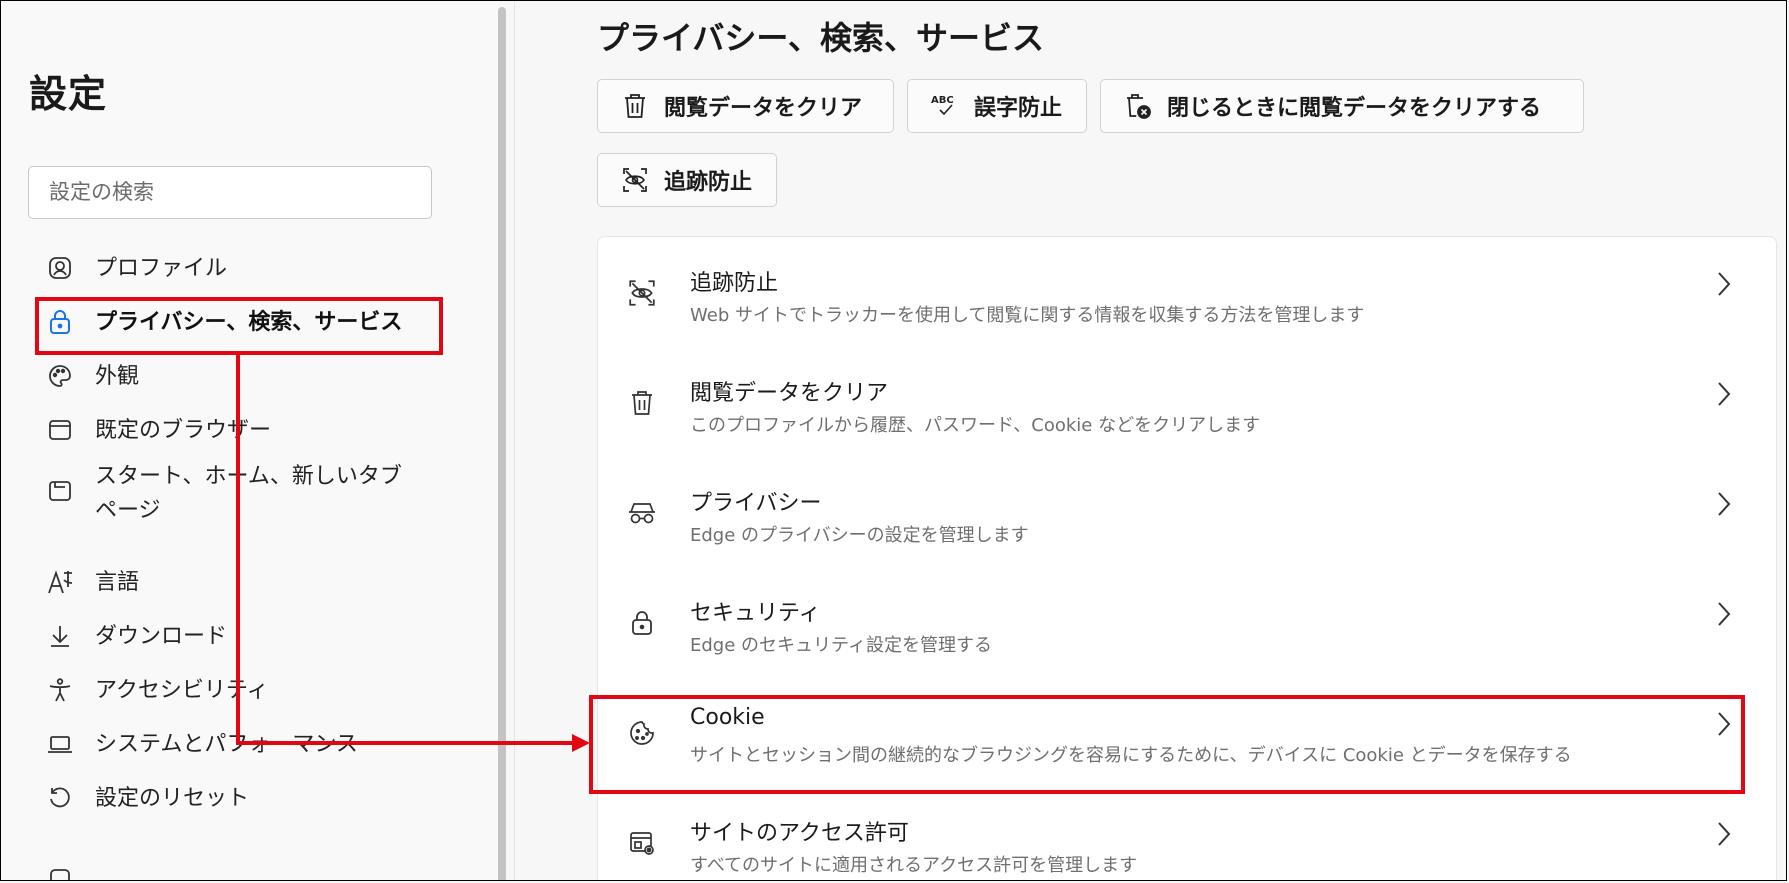 This screenshot has height=883, width=1789. Describe the element at coordinates (642, 843) in the screenshot. I see `site-permissions-icon` at that location.